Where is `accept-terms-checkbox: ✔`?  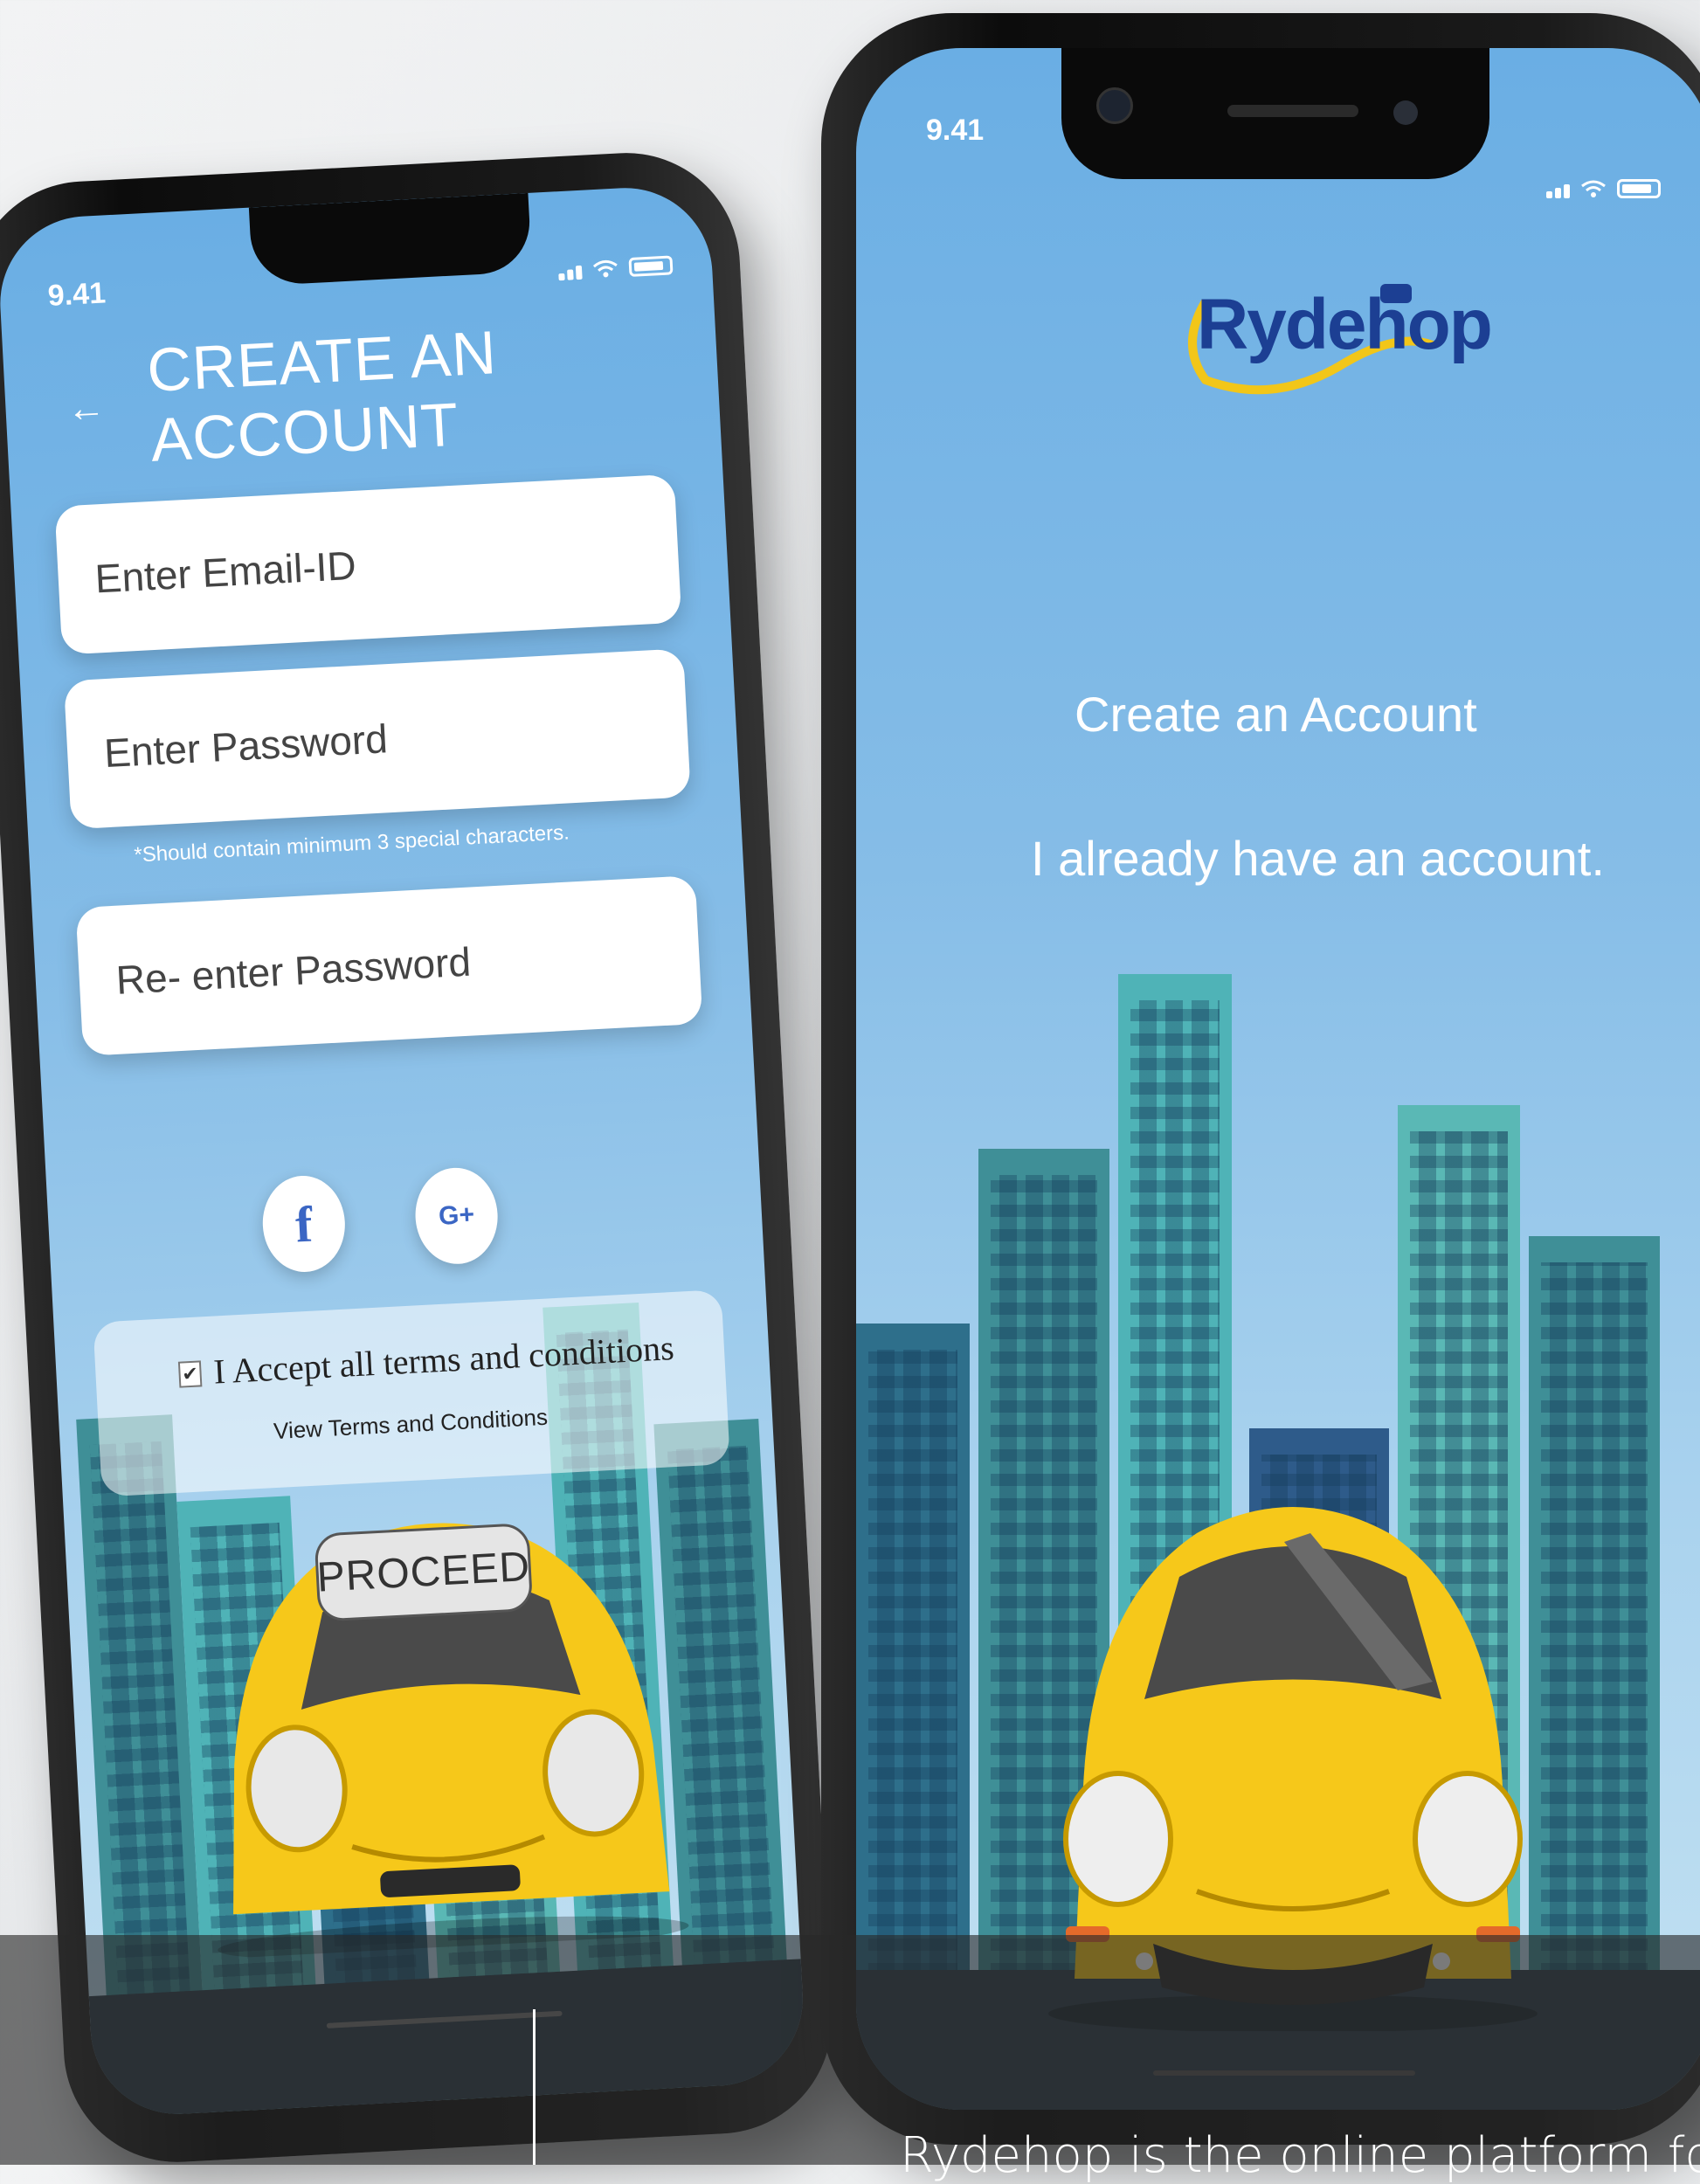 accept-terms-checkbox: ✔ is located at coordinates (190, 1374).